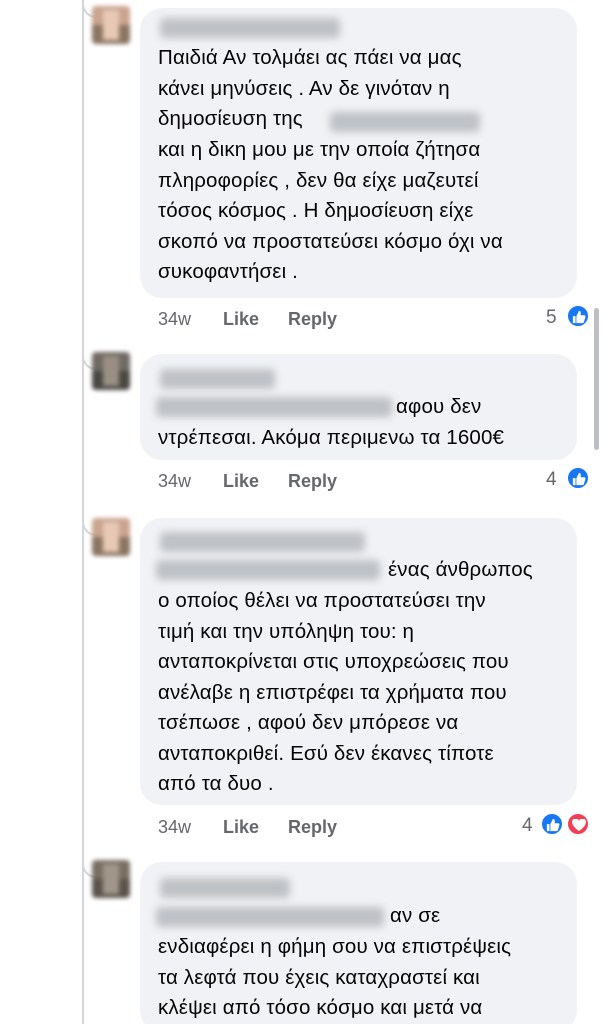  What do you see at coordinates (551, 318) in the screenshot?
I see `reaction-count: 5` at bounding box center [551, 318].